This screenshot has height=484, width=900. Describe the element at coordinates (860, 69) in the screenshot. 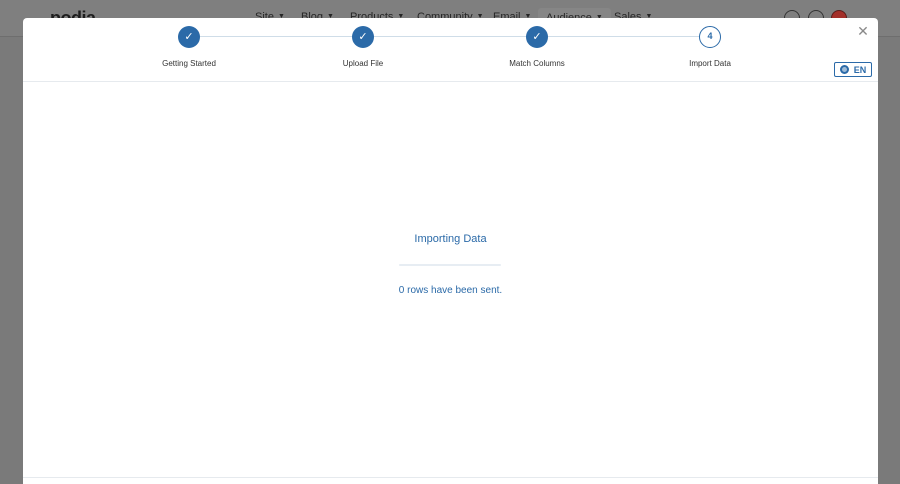

I see `language-label: EN` at that location.